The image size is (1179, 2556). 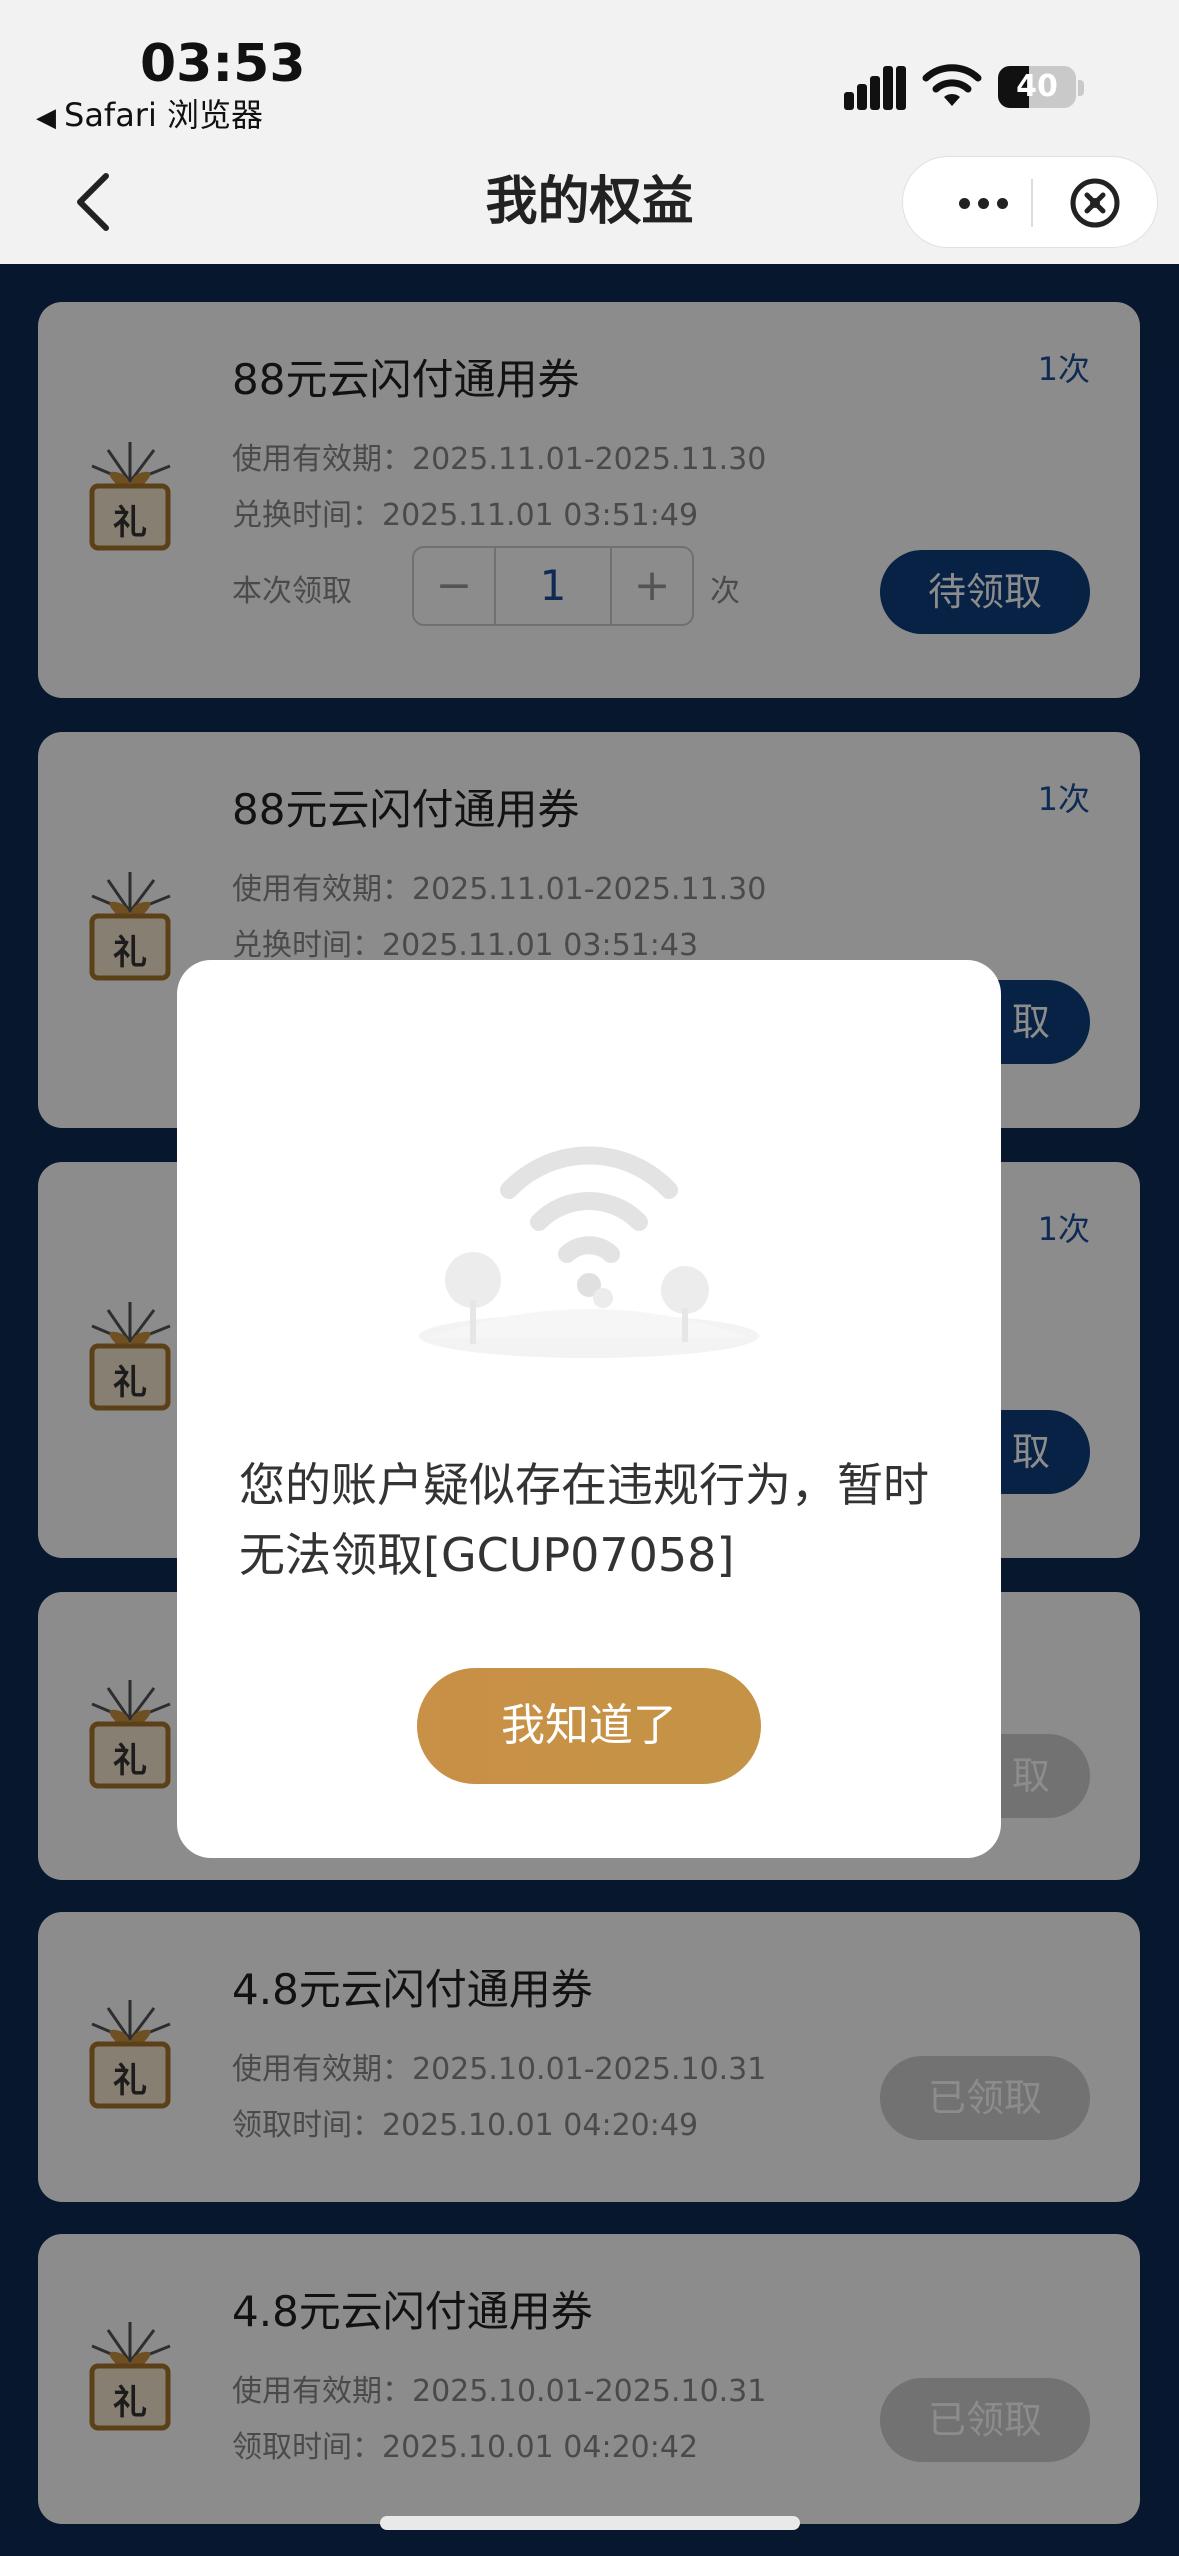 I want to click on back-chevron-icon, so click(x=96, y=202).